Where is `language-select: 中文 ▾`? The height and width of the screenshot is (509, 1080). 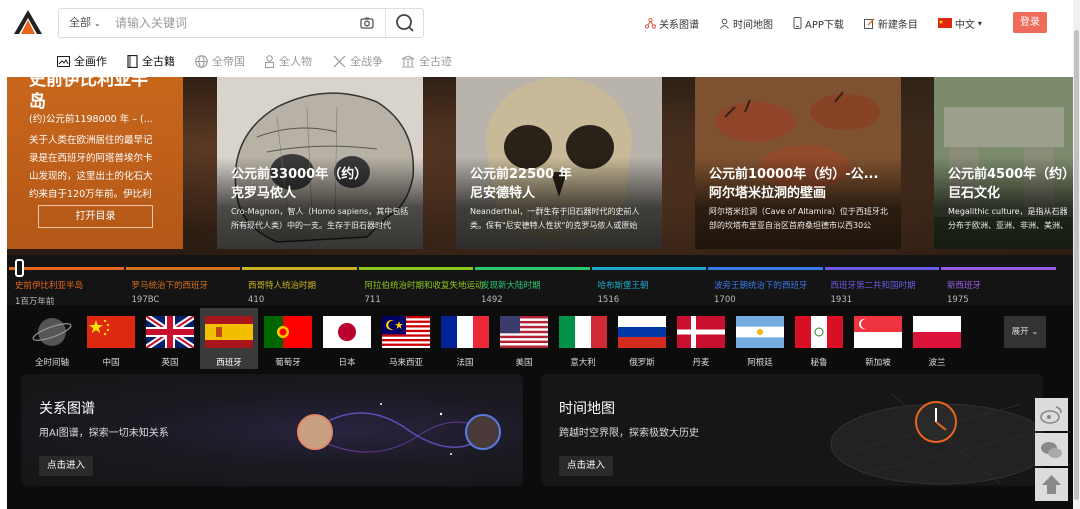
language-select: 中文 ▾ is located at coordinates (959, 23).